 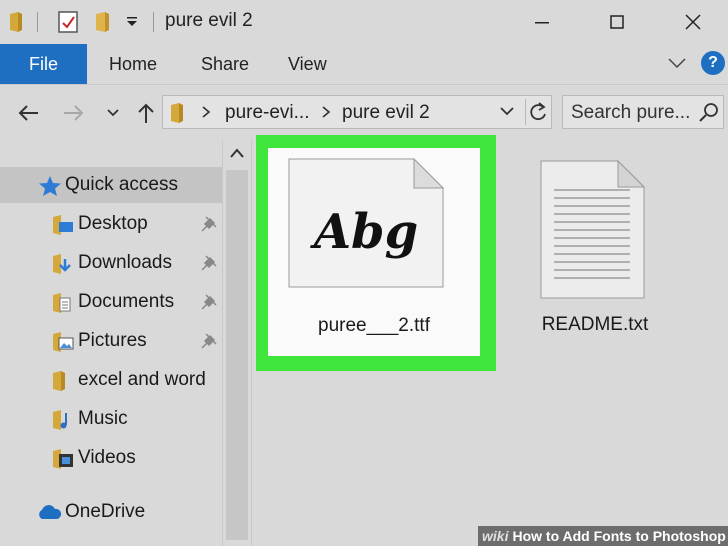 What do you see at coordinates (595, 324) in the screenshot?
I see `file-name: README.txt` at bounding box center [595, 324].